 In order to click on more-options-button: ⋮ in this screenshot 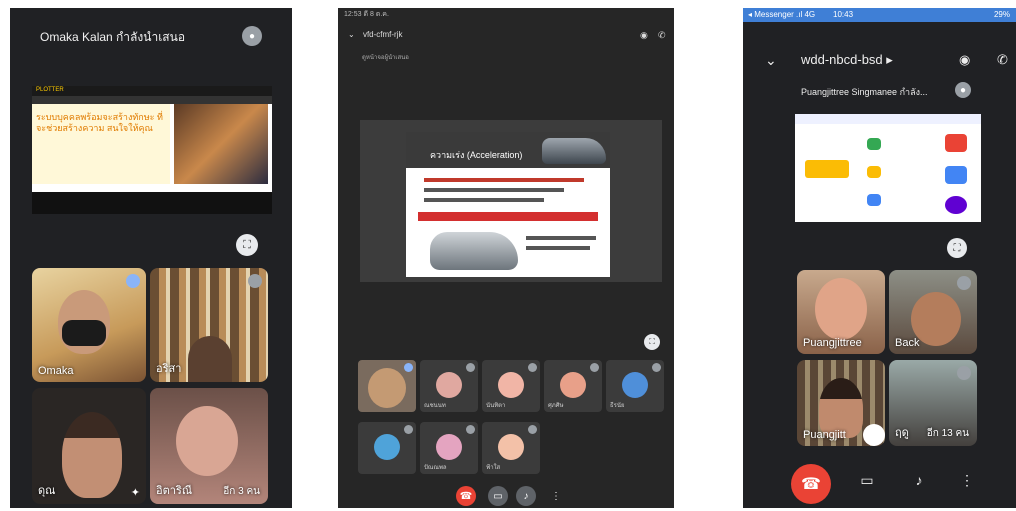, I will do `click(556, 496)`.